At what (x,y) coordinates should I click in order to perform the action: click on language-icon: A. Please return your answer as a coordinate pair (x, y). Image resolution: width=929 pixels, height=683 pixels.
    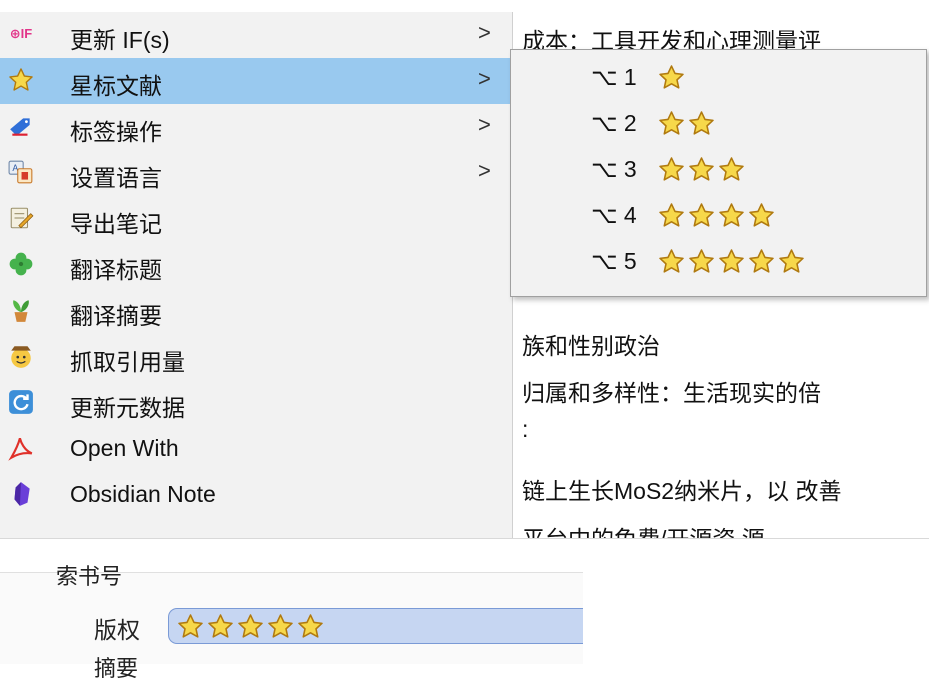
    Looking at the image, I should click on (21, 172).